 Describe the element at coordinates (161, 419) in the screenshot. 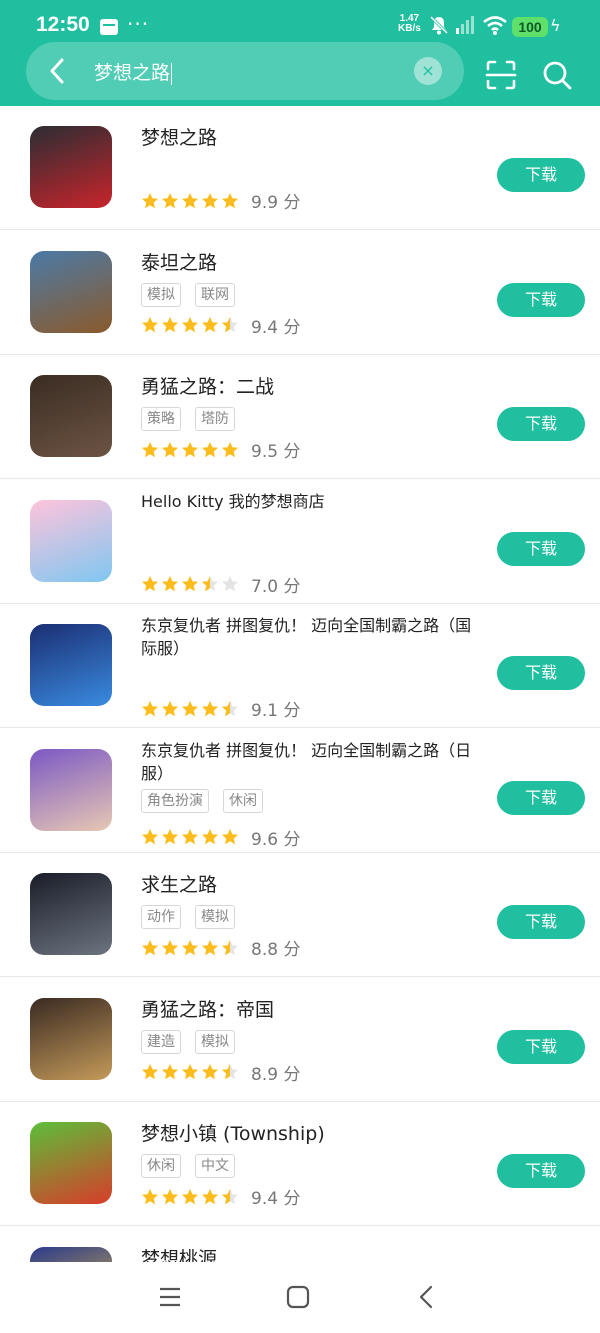

I see `app-tag: 策略` at that location.